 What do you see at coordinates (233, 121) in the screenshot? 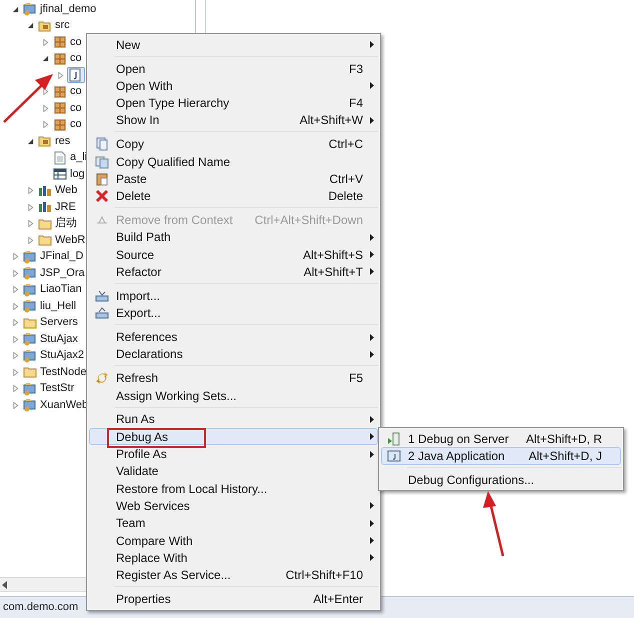
I see `menu-item: Show In Alt+Shift+W` at bounding box center [233, 121].